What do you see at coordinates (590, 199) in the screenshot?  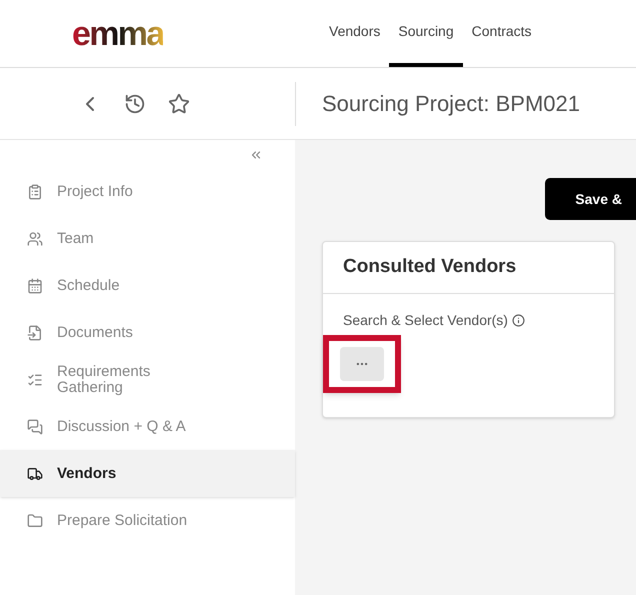 I see `save-button: Save &` at bounding box center [590, 199].